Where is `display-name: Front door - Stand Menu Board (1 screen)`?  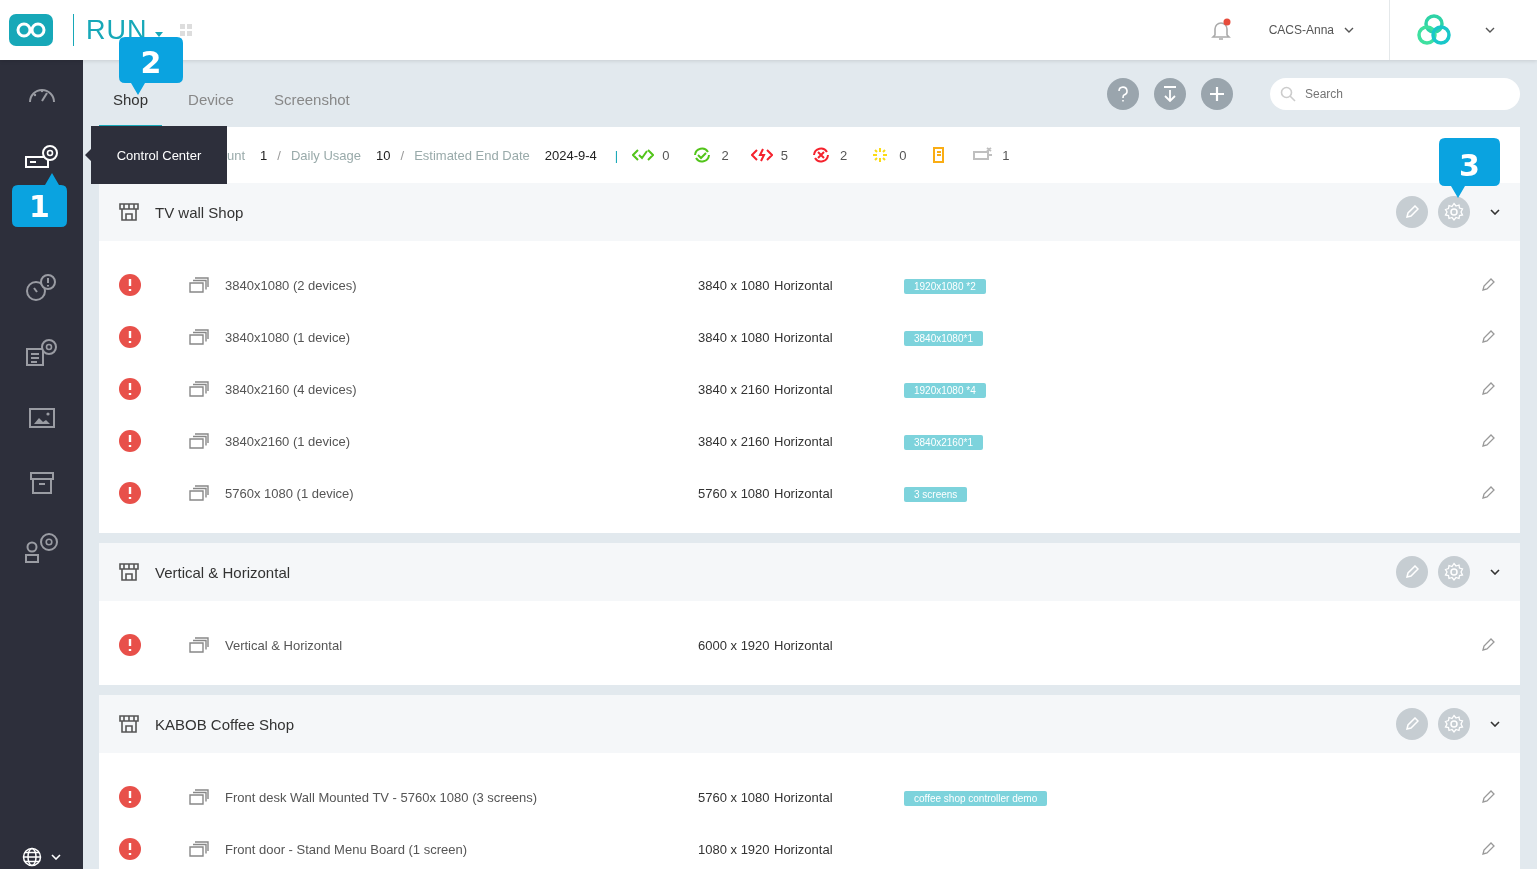 display-name: Front door - Stand Menu Board (1 screen) is located at coordinates (461, 849).